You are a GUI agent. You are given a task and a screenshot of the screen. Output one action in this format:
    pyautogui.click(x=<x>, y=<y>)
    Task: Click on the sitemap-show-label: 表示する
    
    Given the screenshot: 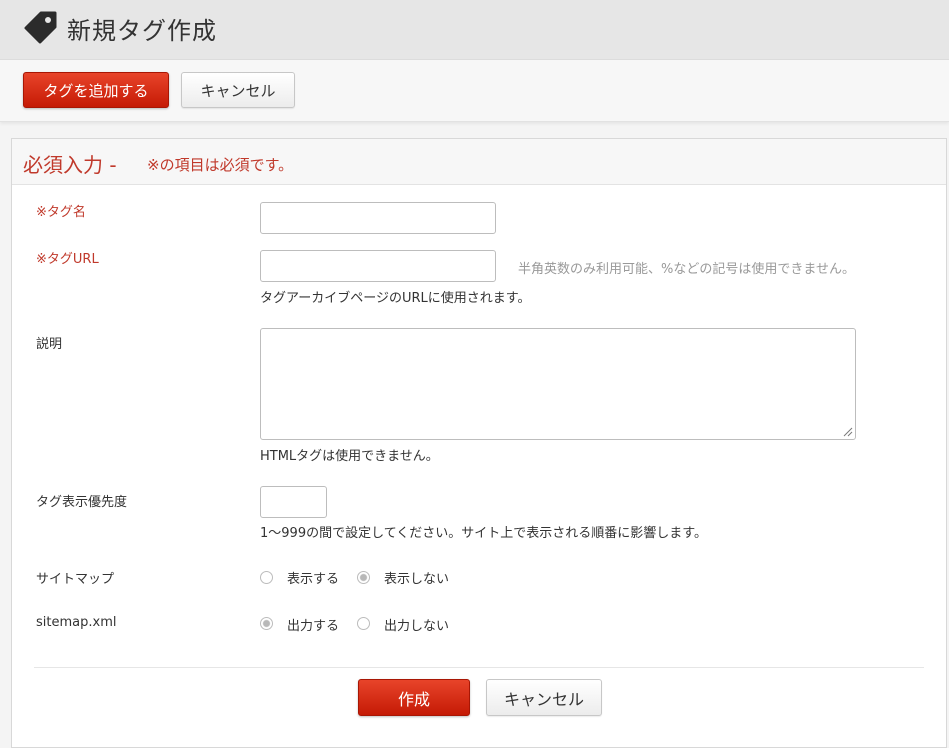 What is the action you would take?
    pyautogui.click(x=313, y=577)
    